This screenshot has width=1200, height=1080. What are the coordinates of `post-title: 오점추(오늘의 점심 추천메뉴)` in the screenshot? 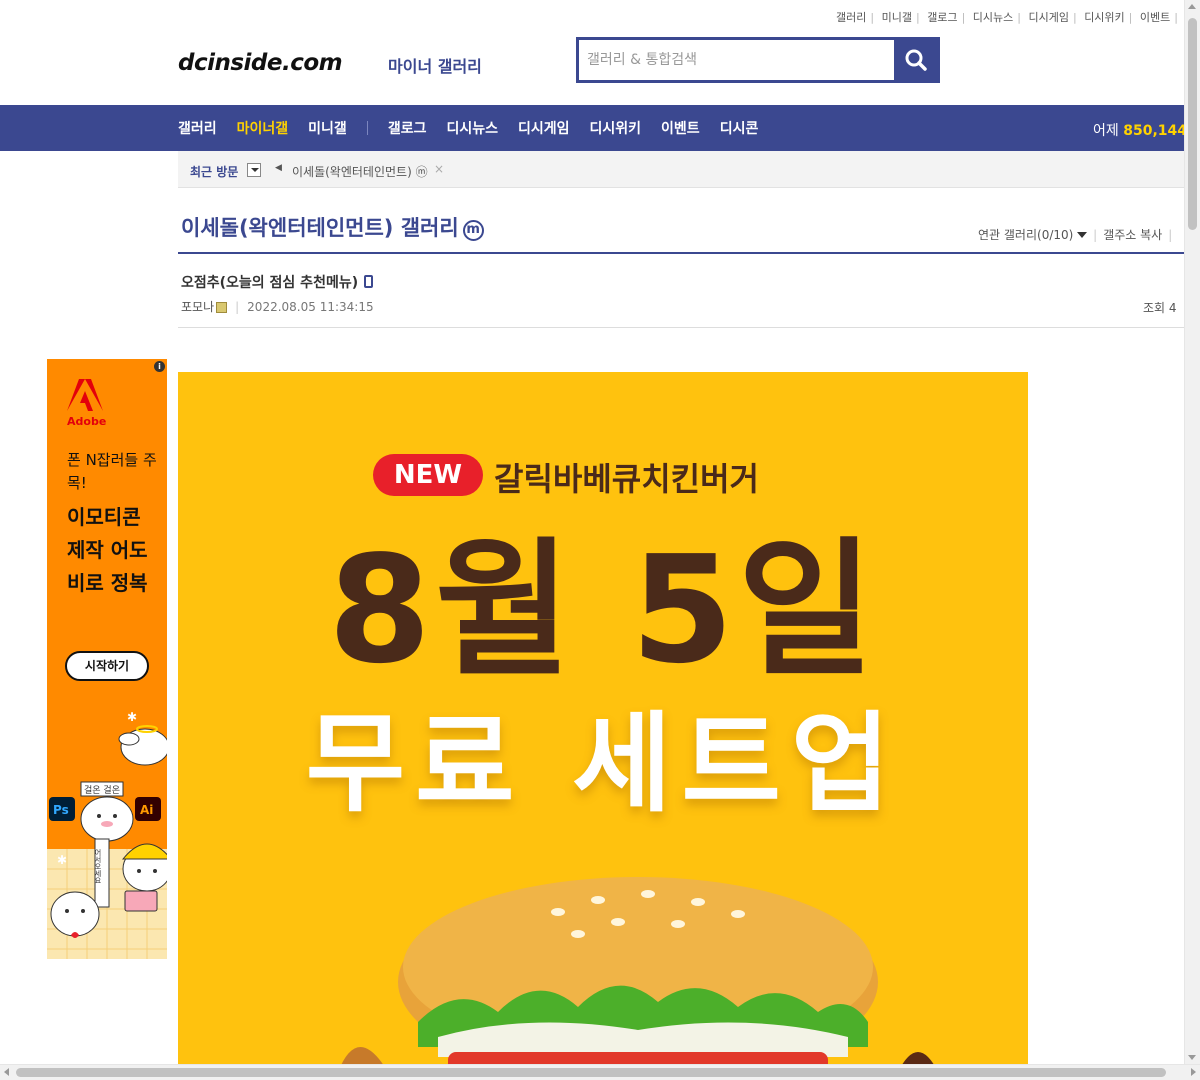 It's located at (277, 282).